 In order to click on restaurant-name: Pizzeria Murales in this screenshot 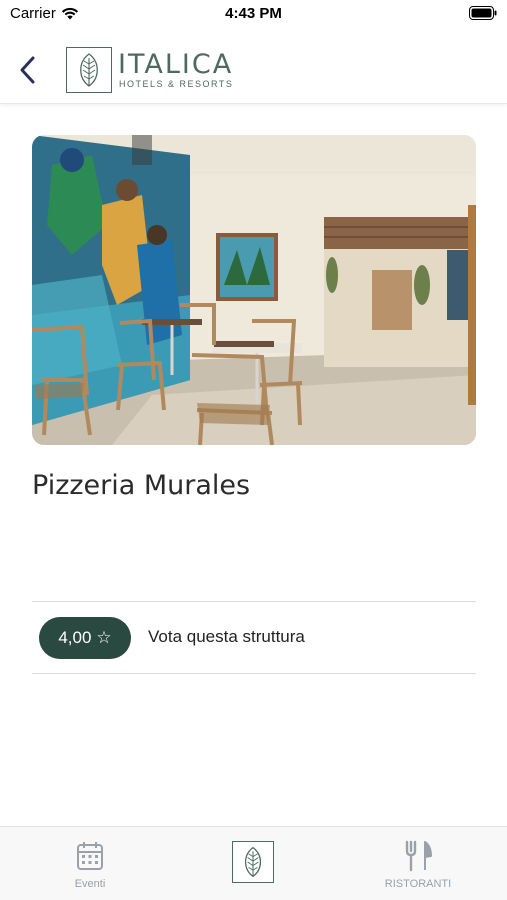, I will do `click(141, 485)`.